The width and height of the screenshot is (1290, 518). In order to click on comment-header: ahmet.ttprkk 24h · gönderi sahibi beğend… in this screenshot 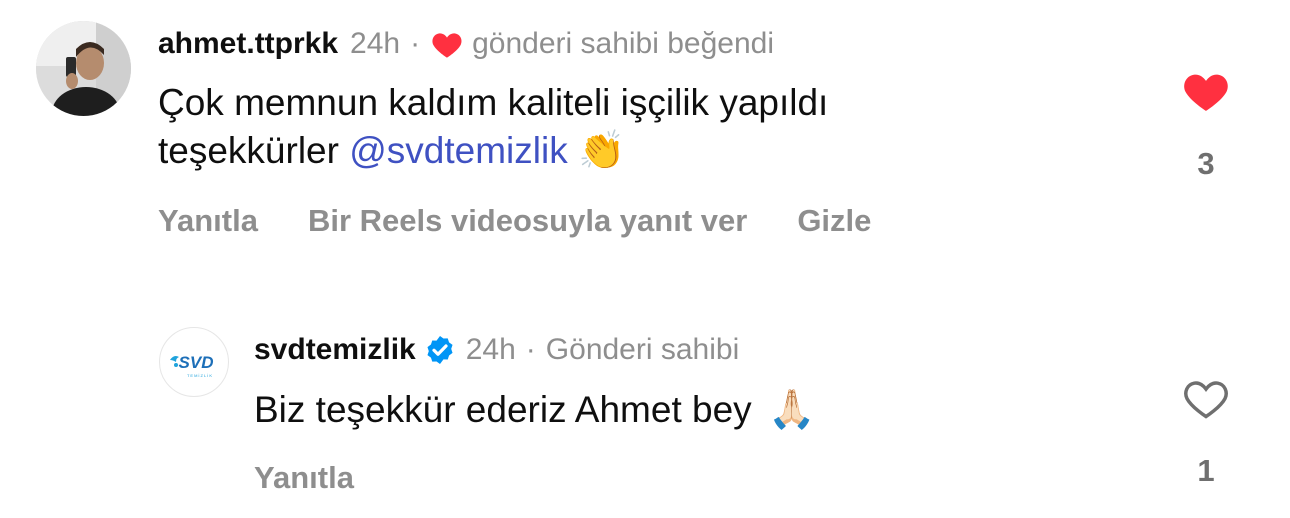, I will do `click(466, 44)`.